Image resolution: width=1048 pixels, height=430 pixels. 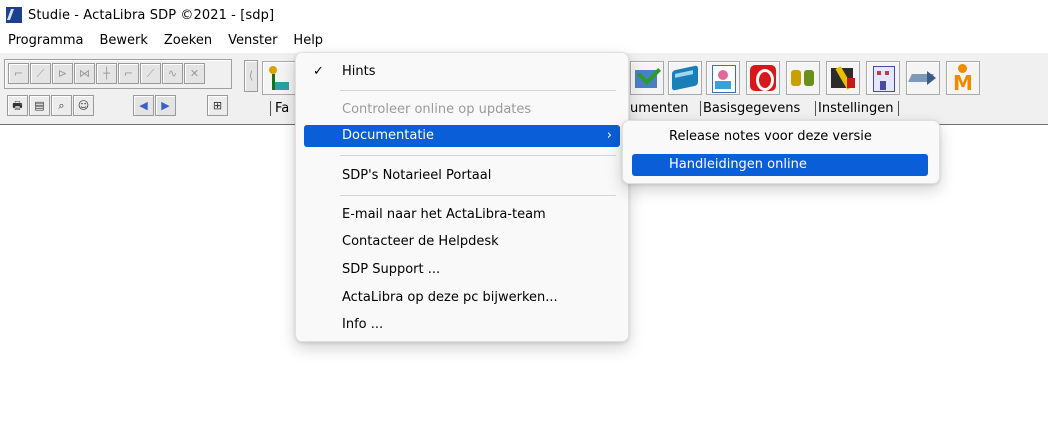 I want to click on print-preview-icon: ▤, so click(x=39, y=105).